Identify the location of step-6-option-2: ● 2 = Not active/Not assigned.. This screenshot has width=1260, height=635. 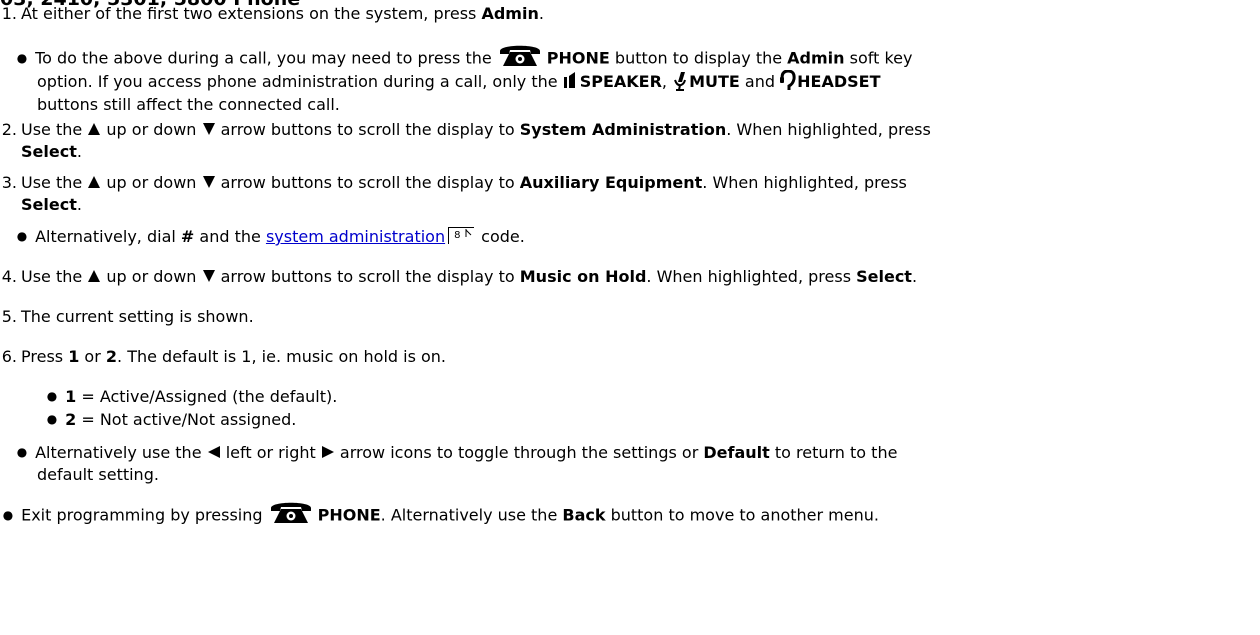
(170, 420).